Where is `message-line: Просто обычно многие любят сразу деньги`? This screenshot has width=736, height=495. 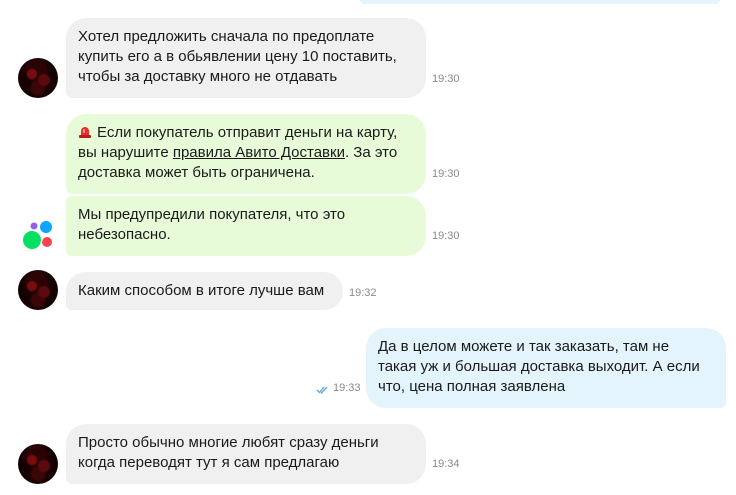 message-line: Просто обычно многие любят сразу деньги is located at coordinates (228, 442).